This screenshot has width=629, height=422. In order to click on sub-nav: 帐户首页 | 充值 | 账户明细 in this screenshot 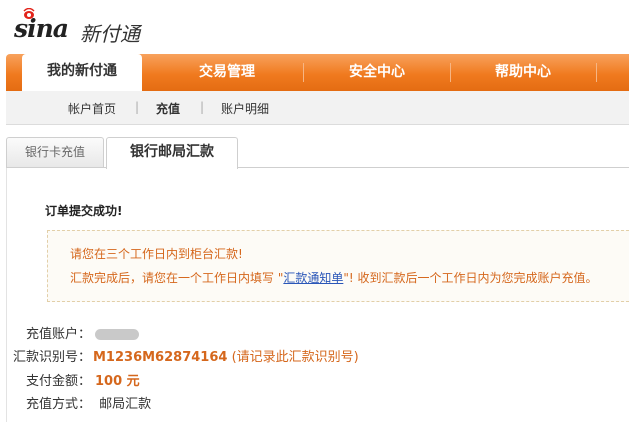, I will do `click(317, 108)`.